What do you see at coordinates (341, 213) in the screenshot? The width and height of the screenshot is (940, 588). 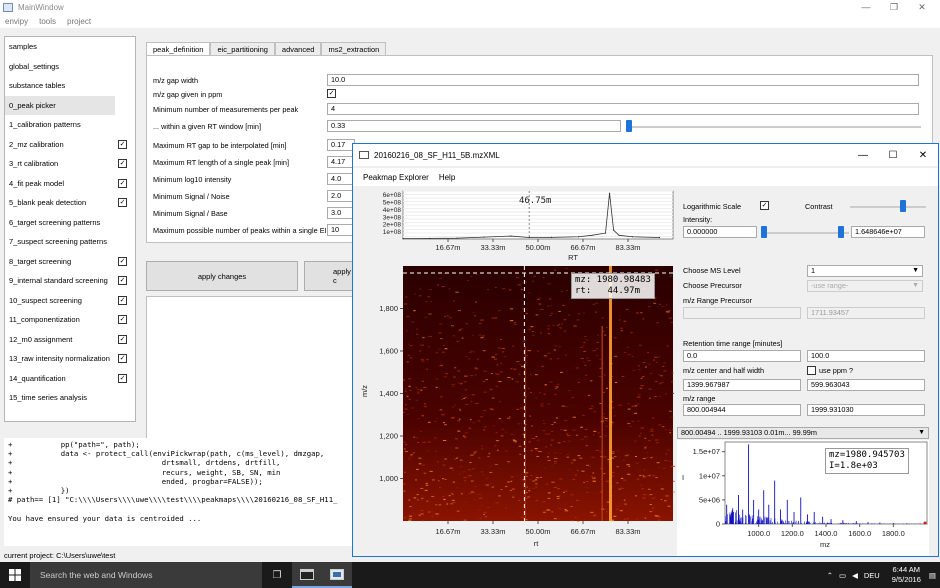 I see `min-signal-base-field: 3.0` at bounding box center [341, 213].